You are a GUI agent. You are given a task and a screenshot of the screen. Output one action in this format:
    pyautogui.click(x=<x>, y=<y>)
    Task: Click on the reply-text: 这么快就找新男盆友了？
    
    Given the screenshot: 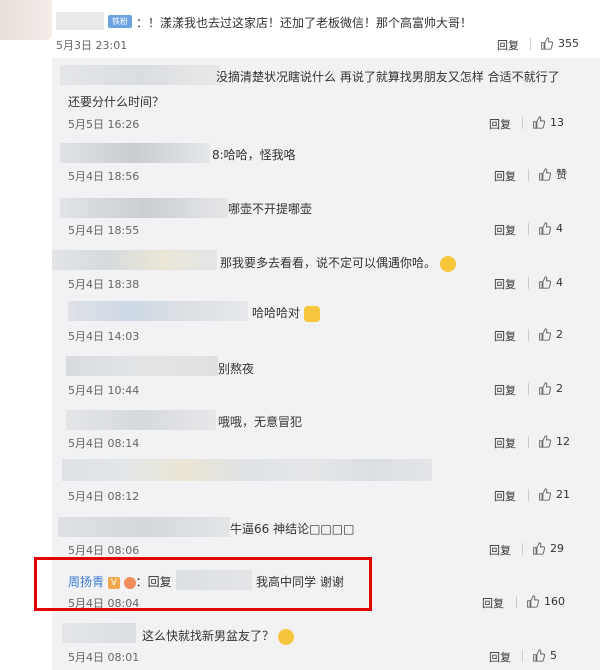 What is the action you would take?
    pyautogui.click(x=218, y=636)
    